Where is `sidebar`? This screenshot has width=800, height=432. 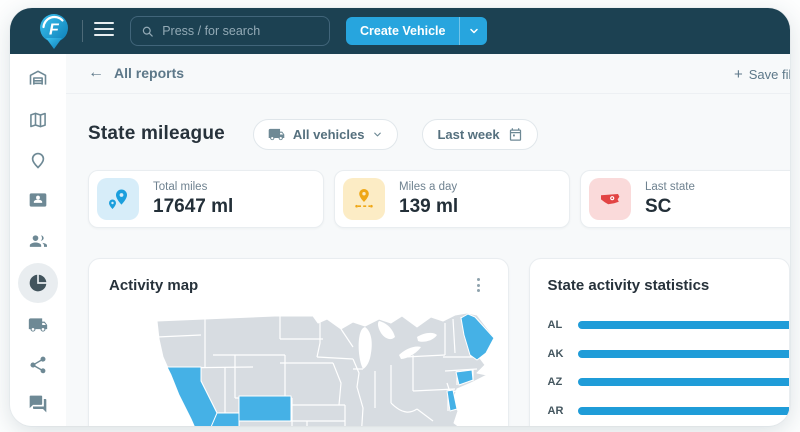 sidebar is located at coordinates (38, 240).